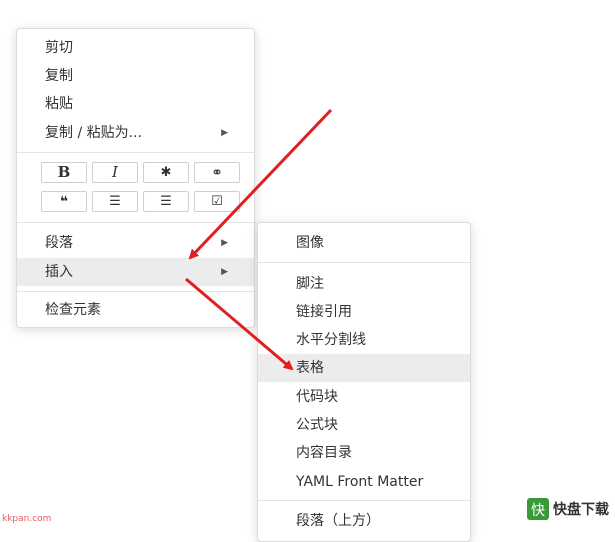 The height and width of the screenshot is (542, 615). Describe the element at coordinates (538, 511) in the screenshot. I see `svg-text: 快` at that location.